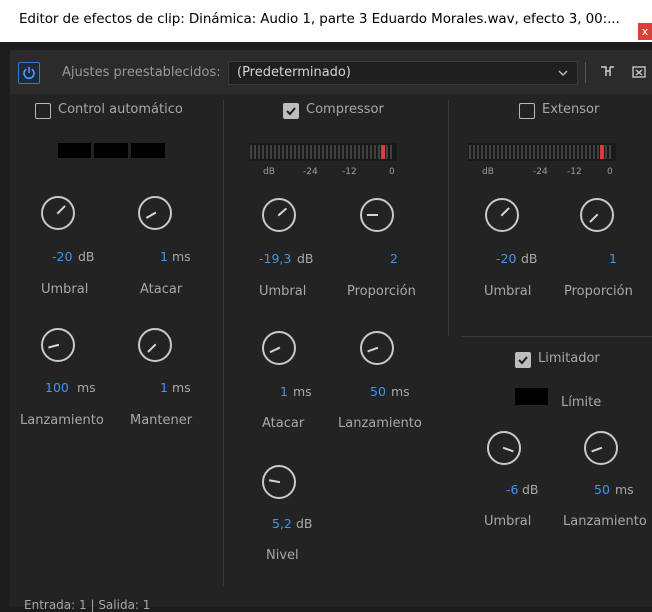 This screenshot has width=652, height=612. Describe the element at coordinates (569, 358) in the screenshot. I see `limiter-label: Limitador` at that location.